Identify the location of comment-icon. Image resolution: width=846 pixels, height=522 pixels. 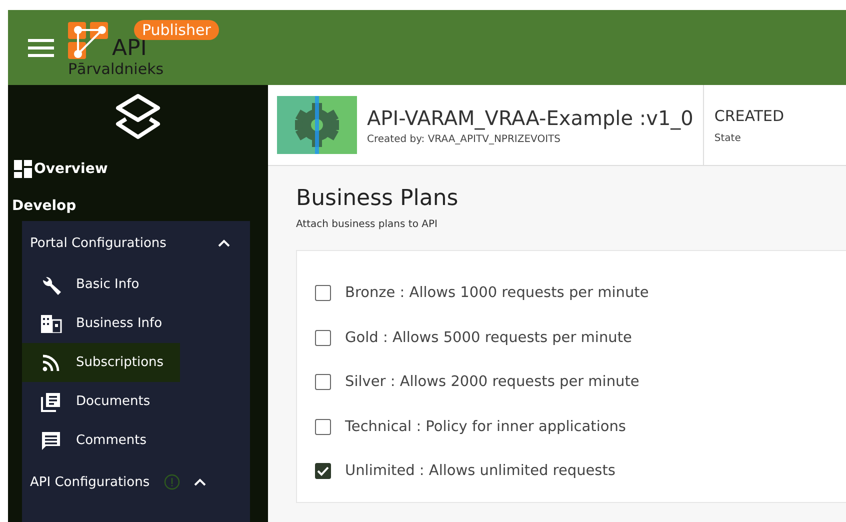
(51, 440).